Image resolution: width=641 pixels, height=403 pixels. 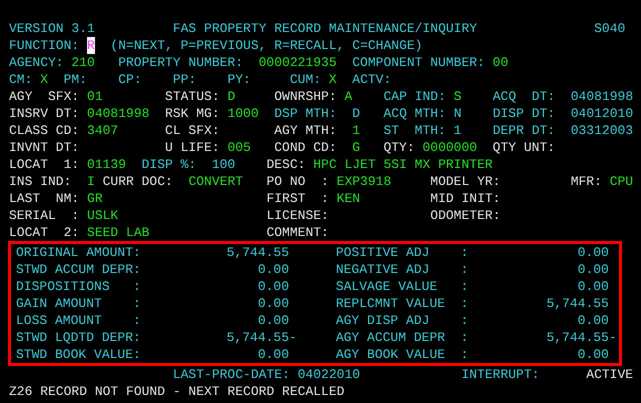 What do you see at coordinates (402, 320) in the screenshot?
I see `amount-label: AGY DISP ADJ :` at bounding box center [402, 320].